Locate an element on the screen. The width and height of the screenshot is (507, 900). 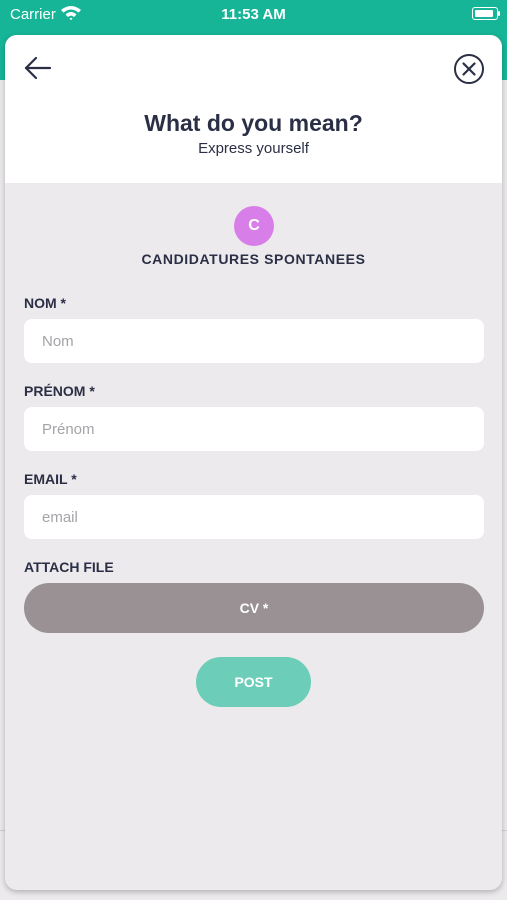
category-title: CANDIDATURES SPONTANEES is located at coordinates (253, 259).